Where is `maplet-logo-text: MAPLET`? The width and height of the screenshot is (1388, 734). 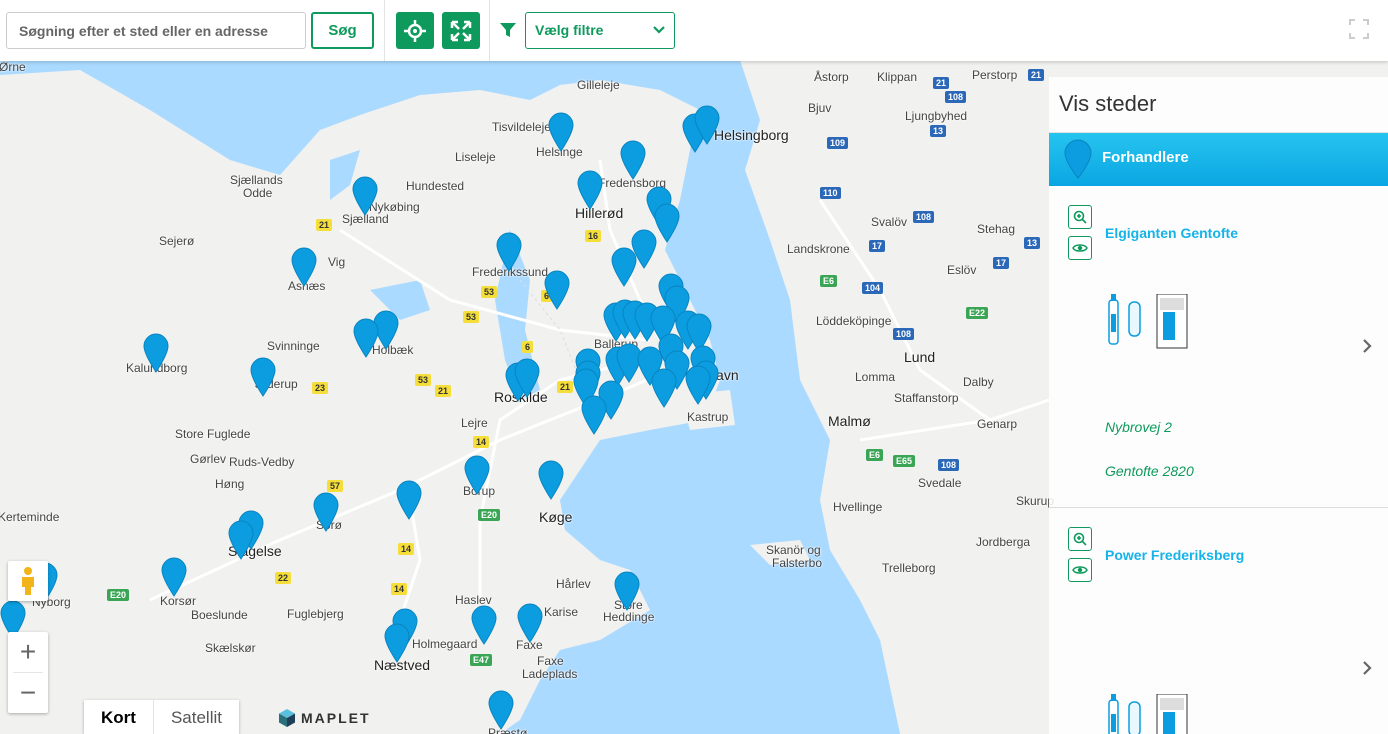
maplet-logo-text: MAPLET is located at coordinates (336, 718).